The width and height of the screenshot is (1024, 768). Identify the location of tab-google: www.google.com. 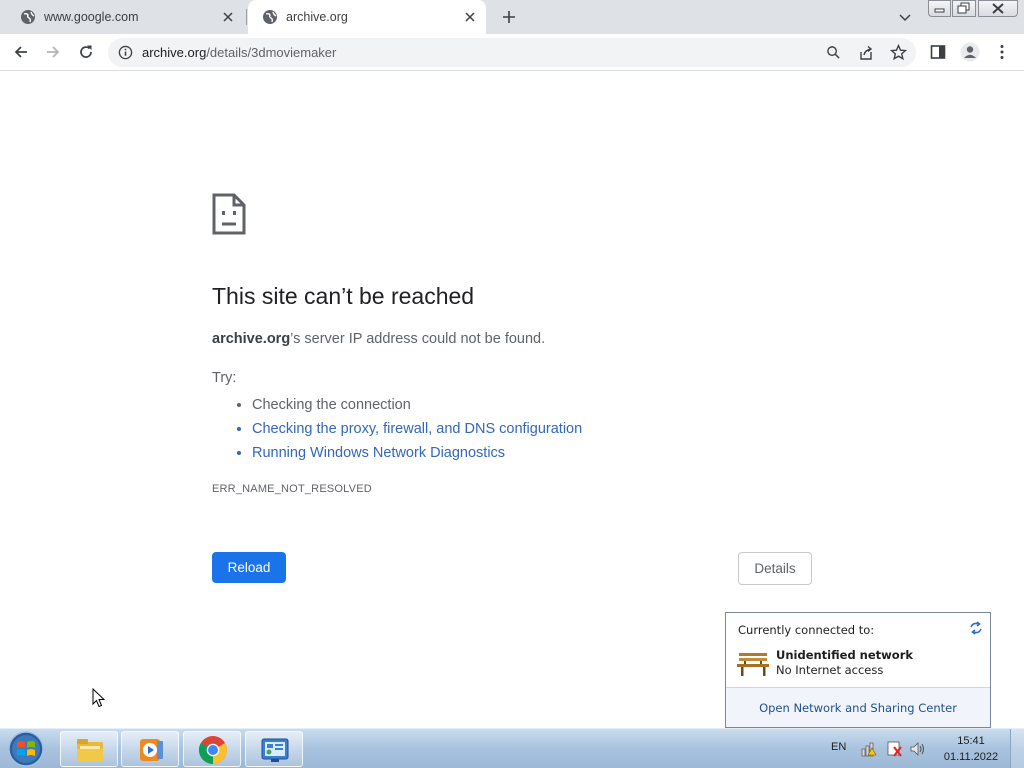
(125, 17).